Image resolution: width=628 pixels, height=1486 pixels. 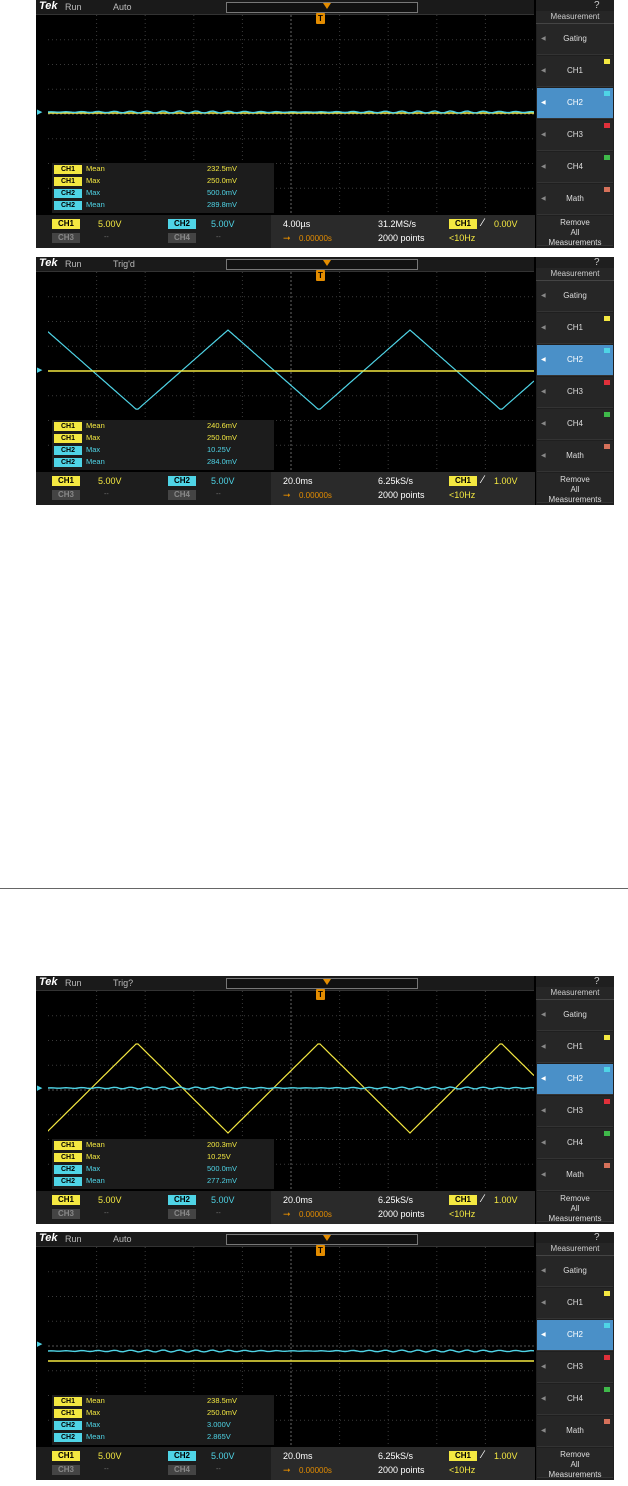 What do you see at coordinates (506, 224) in the screenshot?
I see `trigger-level: 0.00V` at bounding box center [506, 224].